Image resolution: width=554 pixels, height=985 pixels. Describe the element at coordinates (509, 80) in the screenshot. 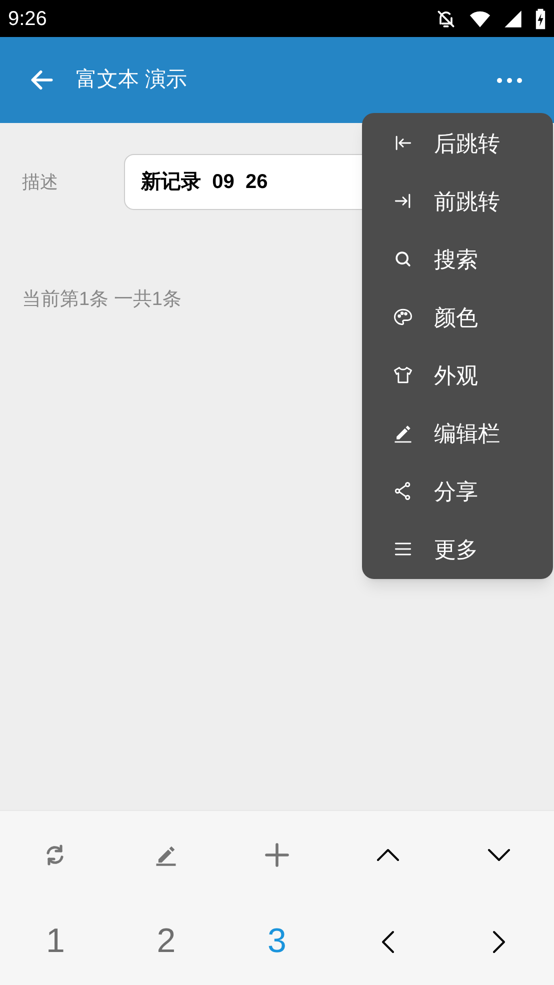

I see `more-options-button` at that location.